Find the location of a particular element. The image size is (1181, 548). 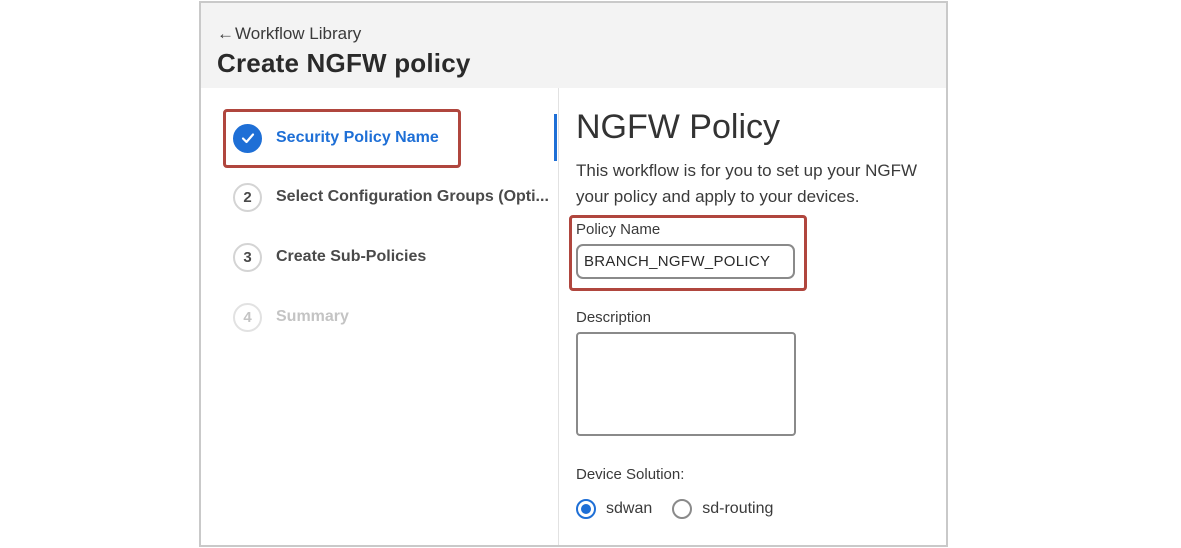

page-title: Create NGFW policy is located at coordinates (344, 63).